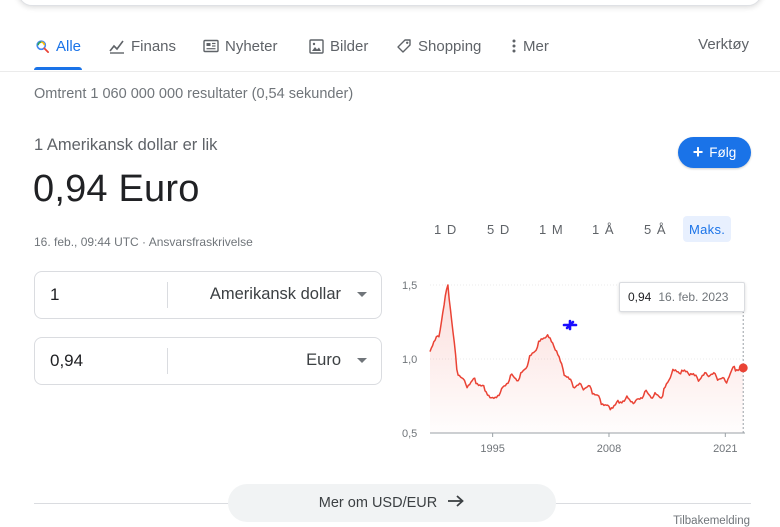  What do you see at coordinates (603, 229) in the screenshot?
I see `range-1y: 1 Å` at bounding box center [603, 229].